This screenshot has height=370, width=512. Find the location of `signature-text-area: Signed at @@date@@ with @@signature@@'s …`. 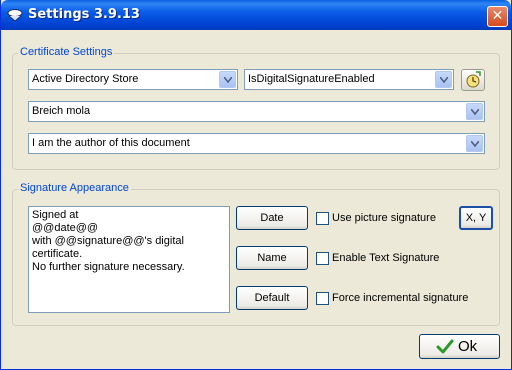

signature-text-area: Signed at @@date@@ with @@signature@@'s … is located at coordinates (129, 259).